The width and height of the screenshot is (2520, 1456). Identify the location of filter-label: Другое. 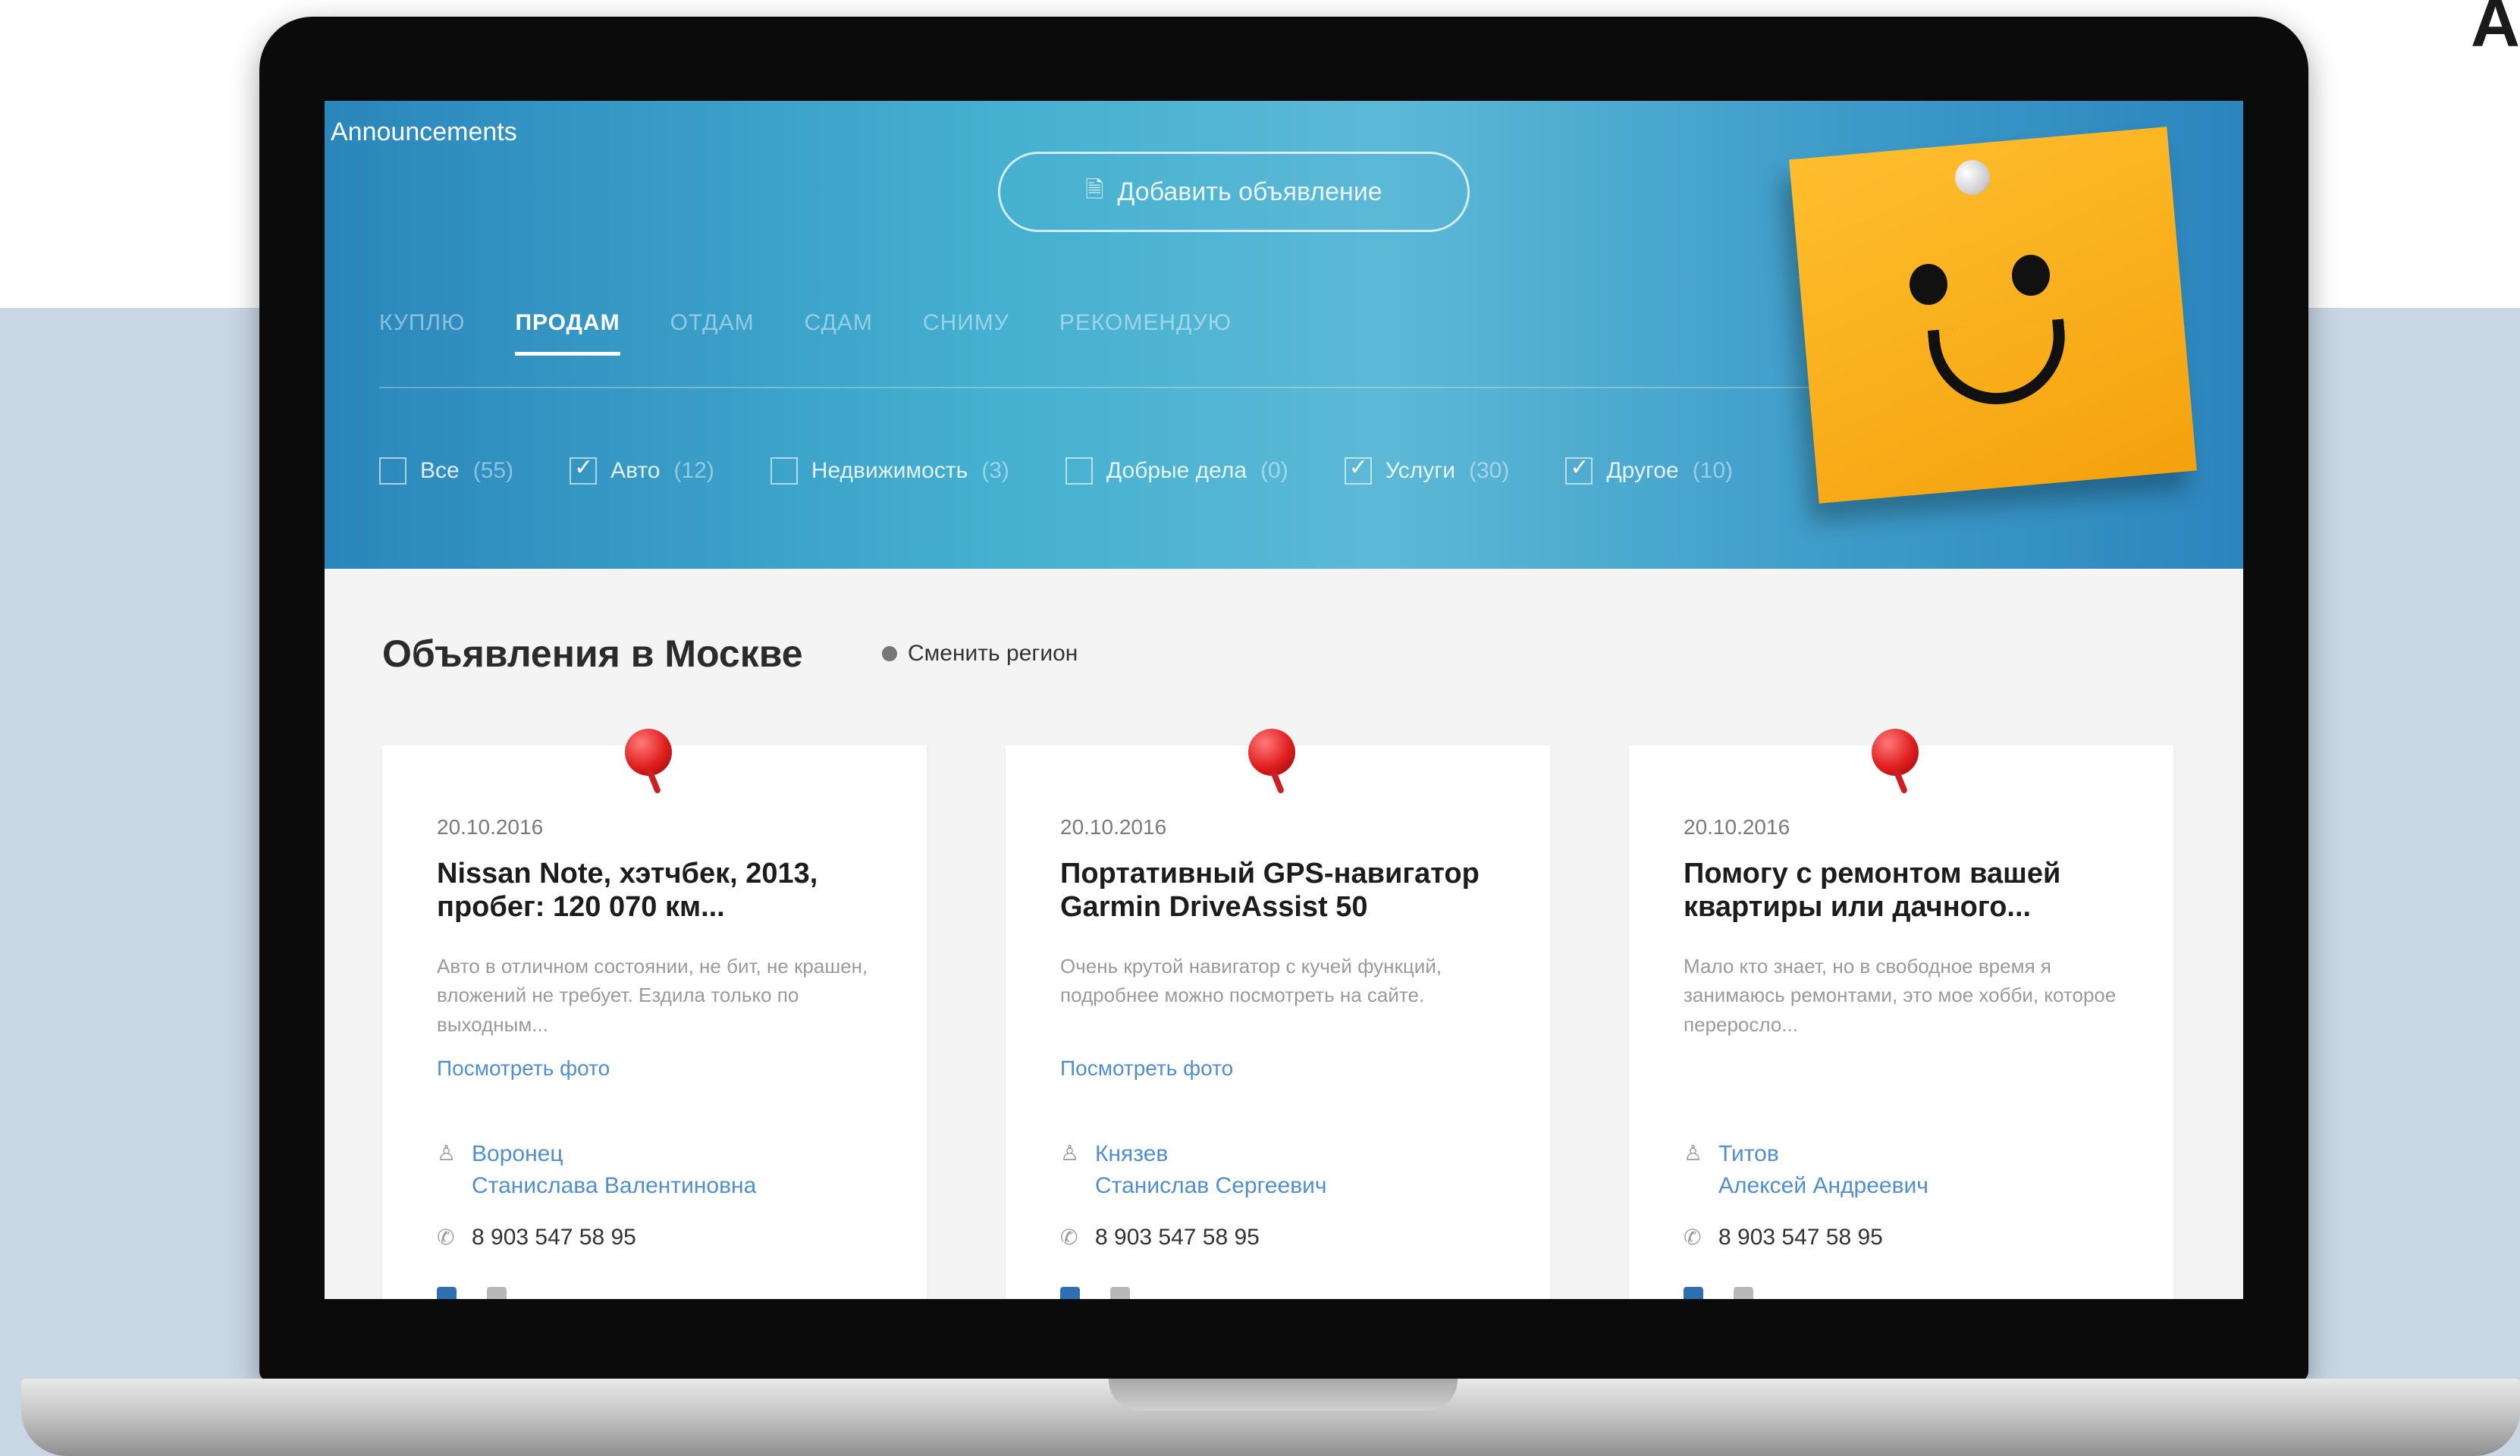
(1642, 470).